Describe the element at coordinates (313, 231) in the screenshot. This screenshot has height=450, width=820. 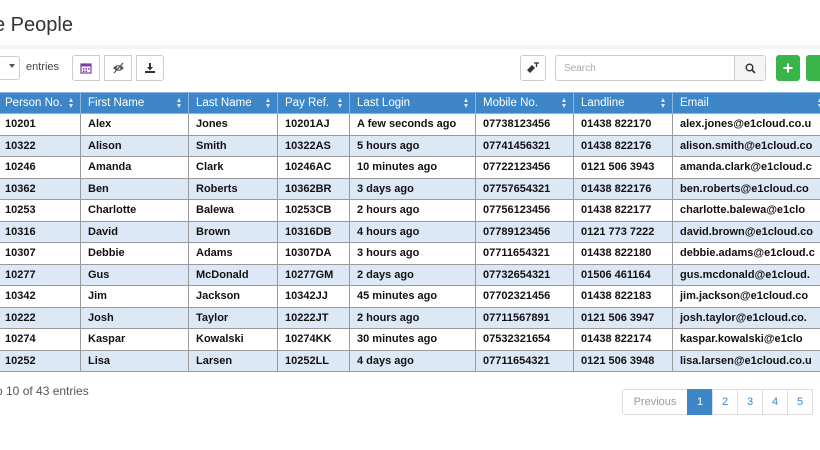
I see `table-cell: 10316DB` at that location.